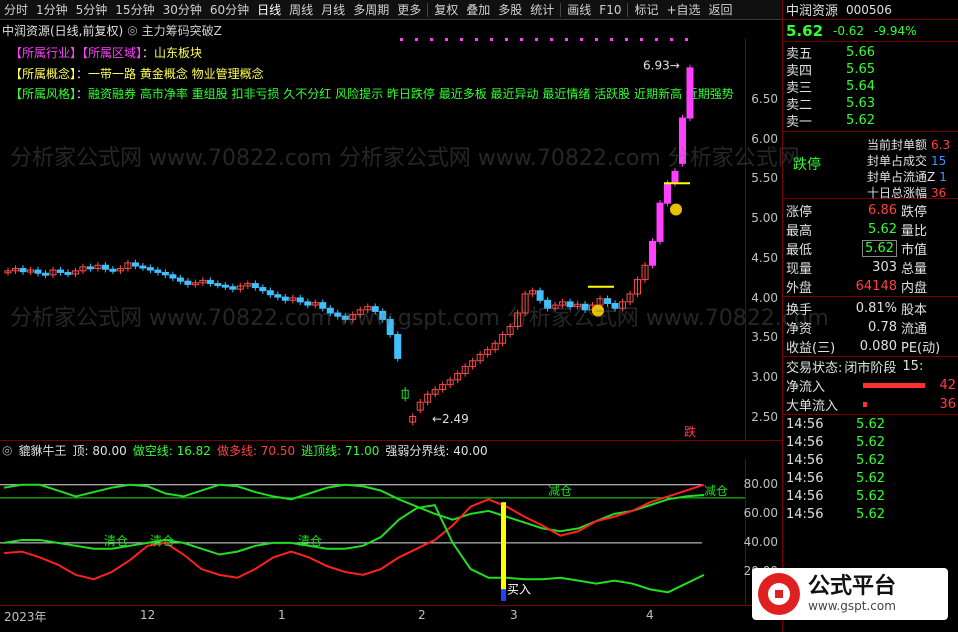  I want to click on toolbar-item: 画线, so click(579, 9).